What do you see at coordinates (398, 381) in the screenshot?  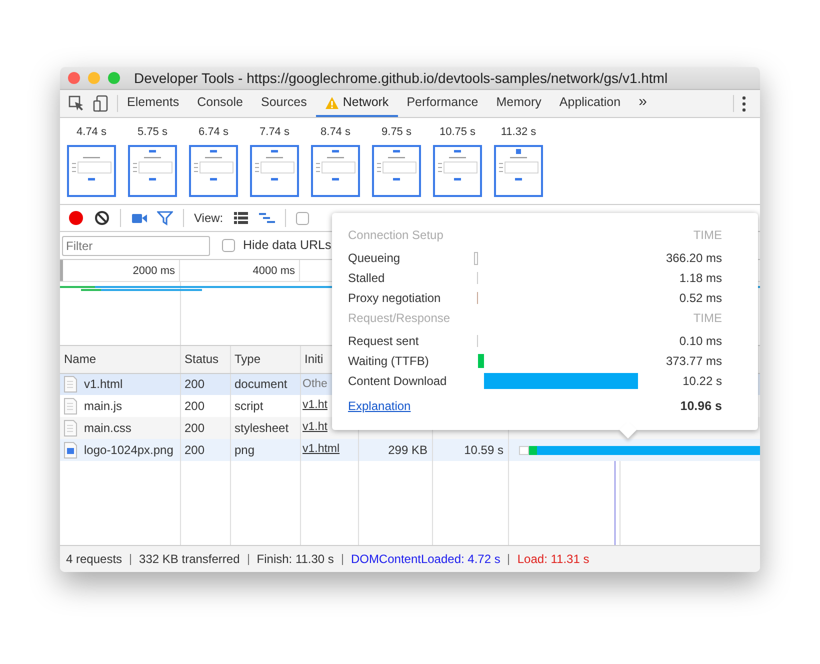 I see `timing-label: Content Download` at bounding box center [398, 381].